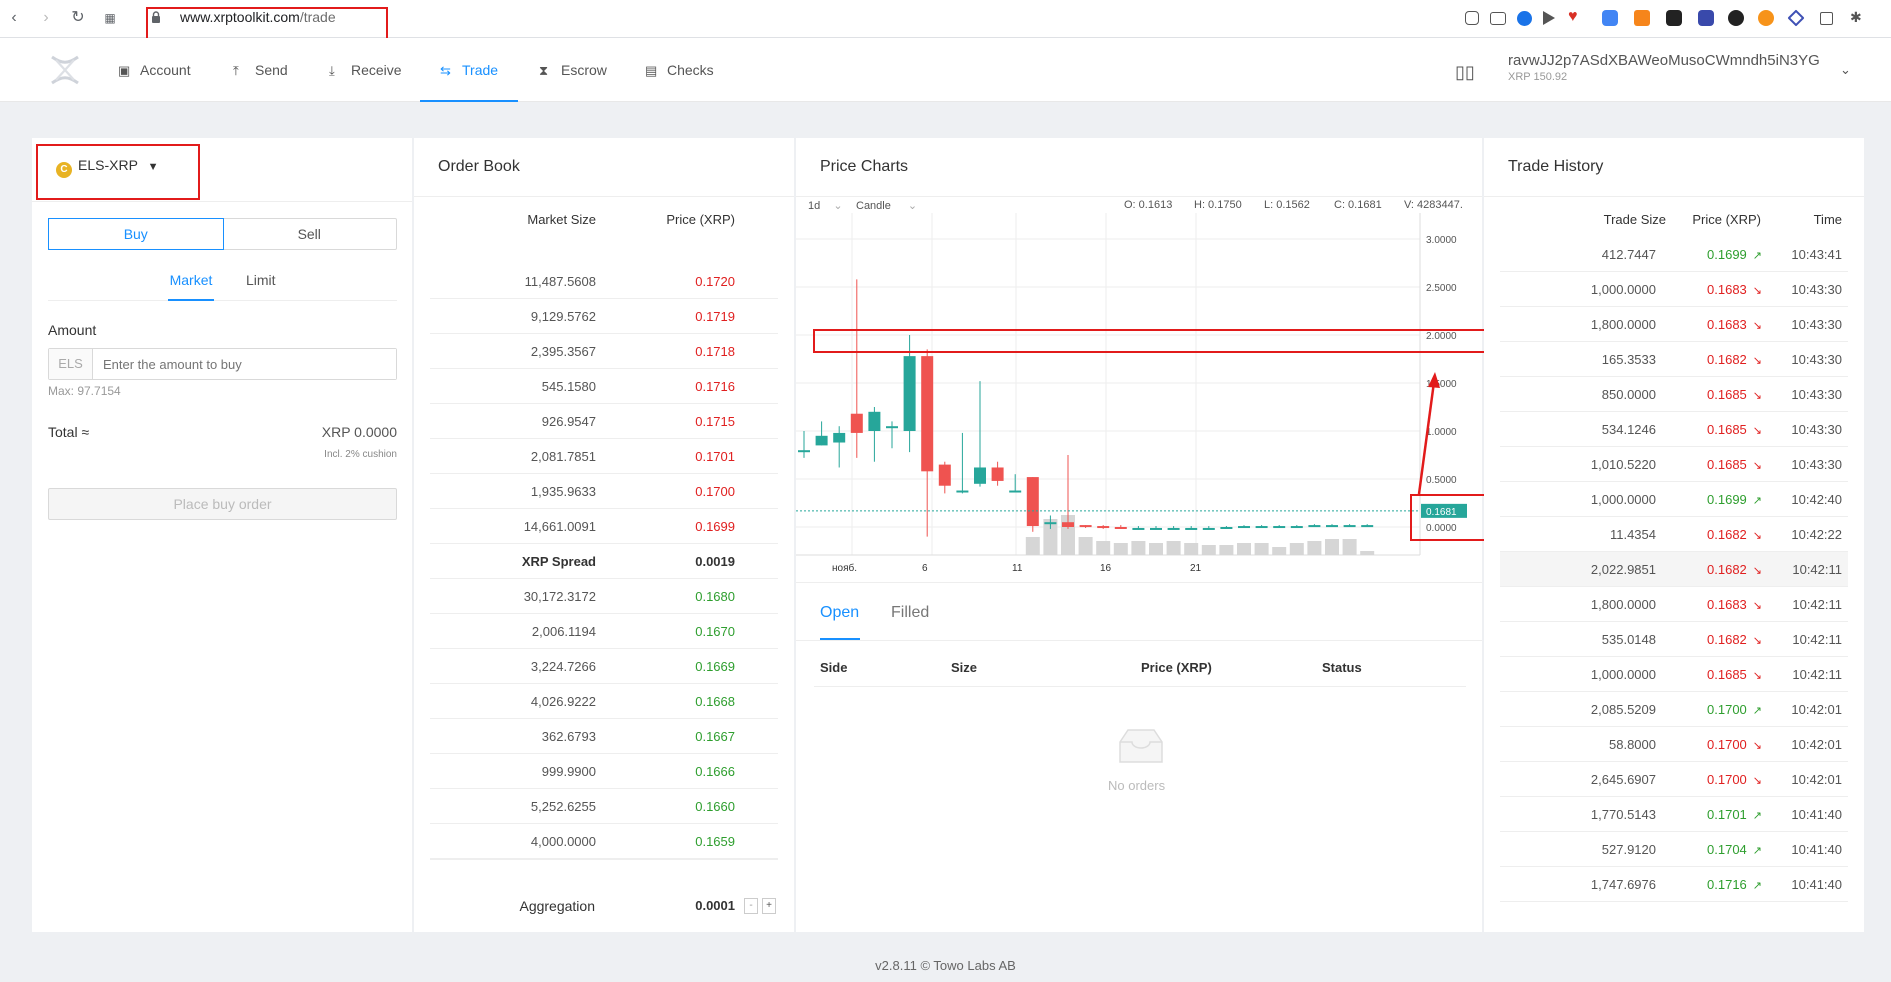 The image size is (1891, 982). What do you see at coordinates (69, 432) in the screenshot?
I see `total-label: Total ≈` at bounding box center [69, 432].